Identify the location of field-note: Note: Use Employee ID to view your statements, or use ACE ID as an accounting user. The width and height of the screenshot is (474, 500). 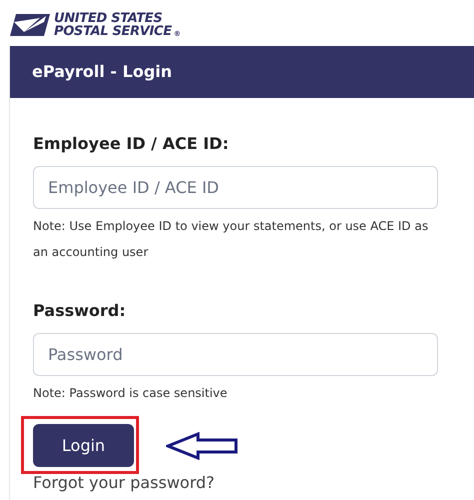
(231, 239).